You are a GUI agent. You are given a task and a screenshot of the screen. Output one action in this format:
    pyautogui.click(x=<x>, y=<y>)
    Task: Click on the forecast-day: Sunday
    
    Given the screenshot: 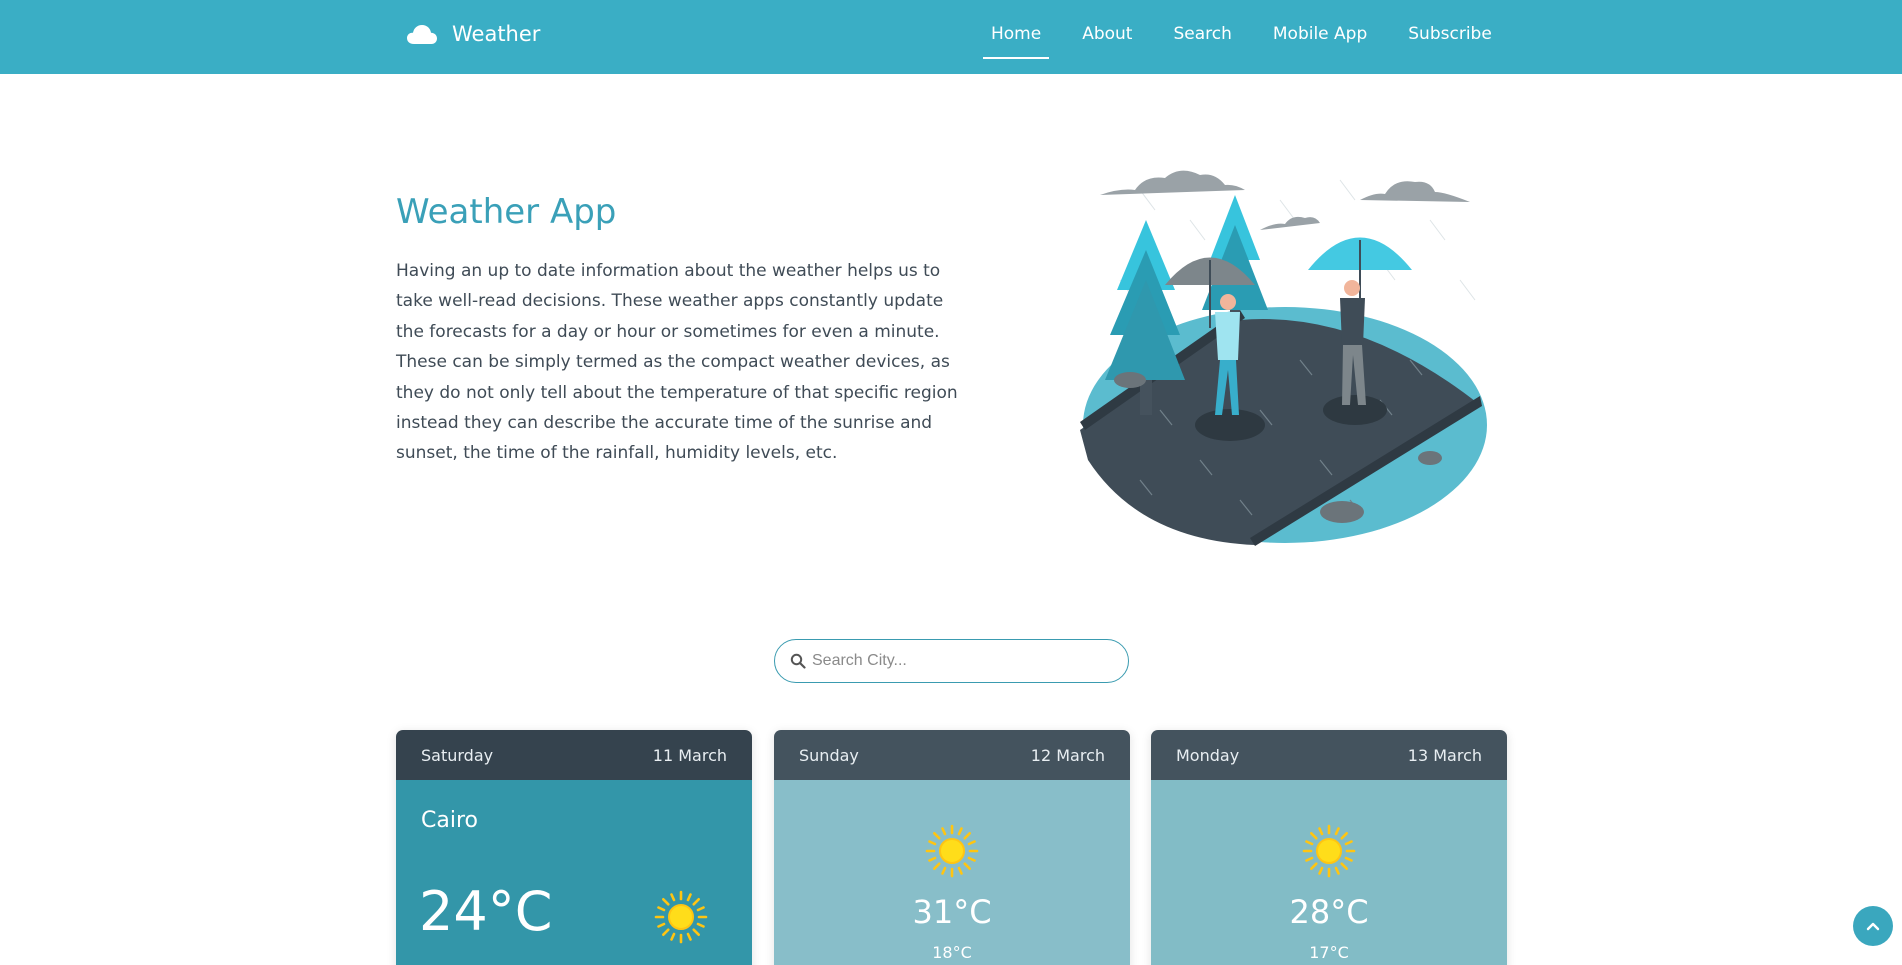 What is the action you would take?
    pyautogui.click(x=829, y=755)
    